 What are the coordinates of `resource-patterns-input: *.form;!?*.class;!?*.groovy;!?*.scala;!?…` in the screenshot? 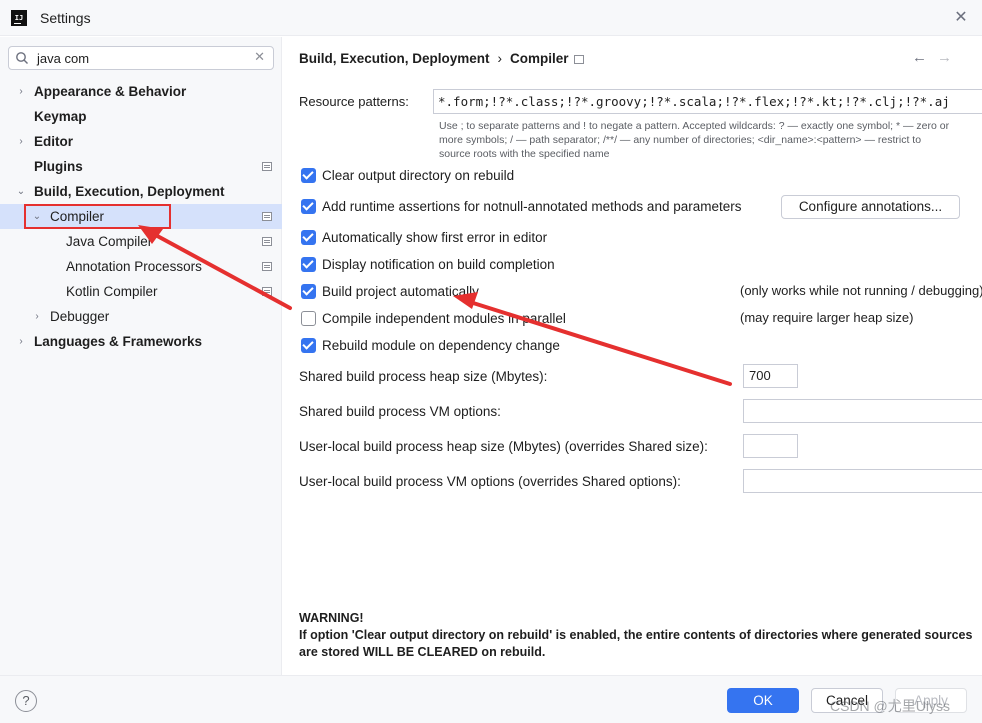 It's located at (707, 101).